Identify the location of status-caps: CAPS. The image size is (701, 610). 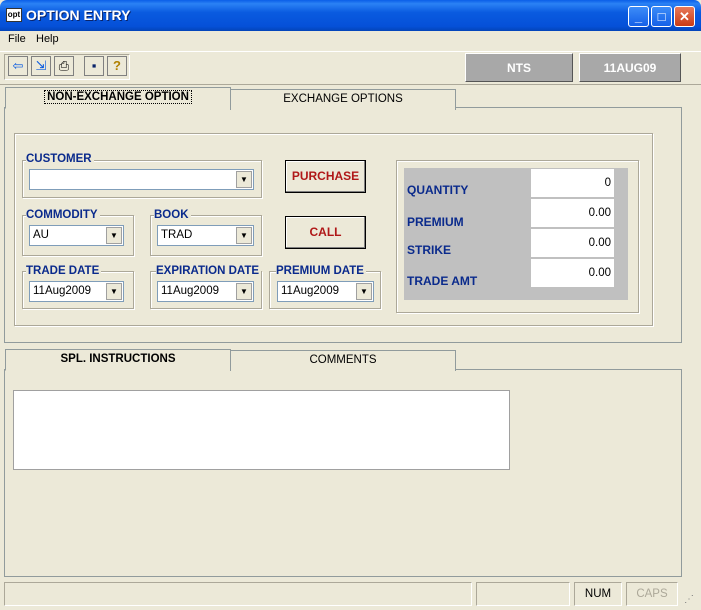
(652, 594).